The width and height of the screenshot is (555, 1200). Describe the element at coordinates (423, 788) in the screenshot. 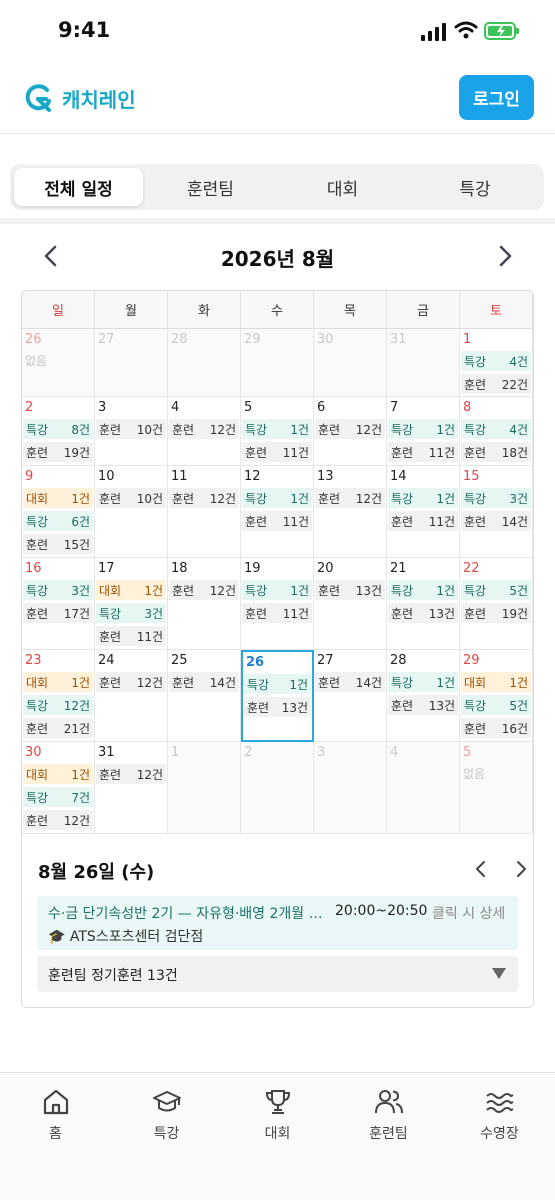

I see `calendar-day-cell: 4` at that location.